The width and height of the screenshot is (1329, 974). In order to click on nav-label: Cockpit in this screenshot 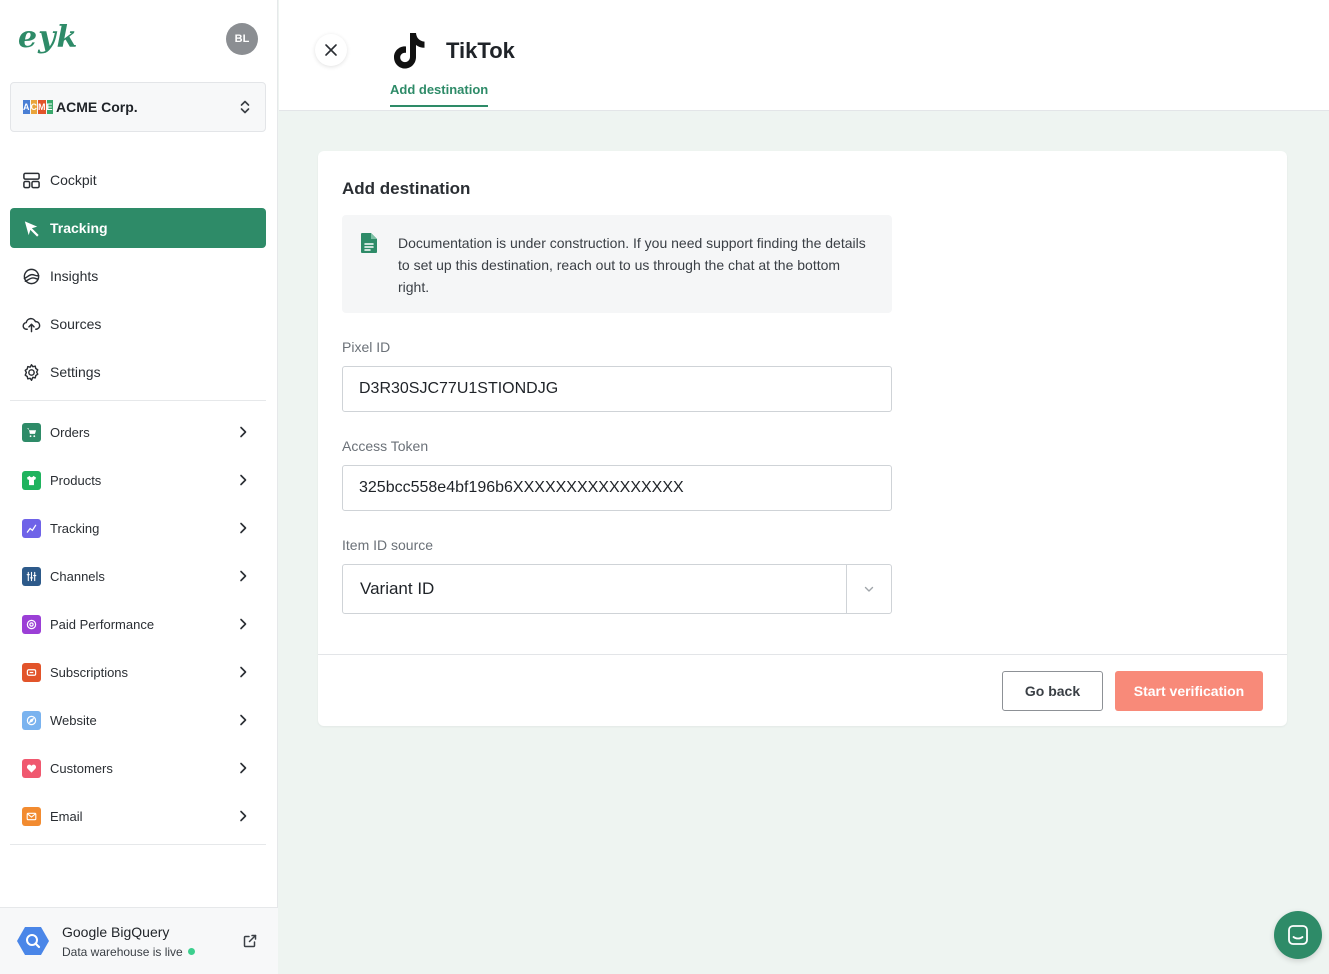, I will do `click(73, 180)`.